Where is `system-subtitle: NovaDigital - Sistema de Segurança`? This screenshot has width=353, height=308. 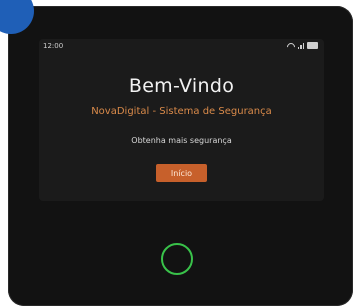 system-subtitle: NovaDigital - Sistema de Segurança is located at coordinates (181, 111).